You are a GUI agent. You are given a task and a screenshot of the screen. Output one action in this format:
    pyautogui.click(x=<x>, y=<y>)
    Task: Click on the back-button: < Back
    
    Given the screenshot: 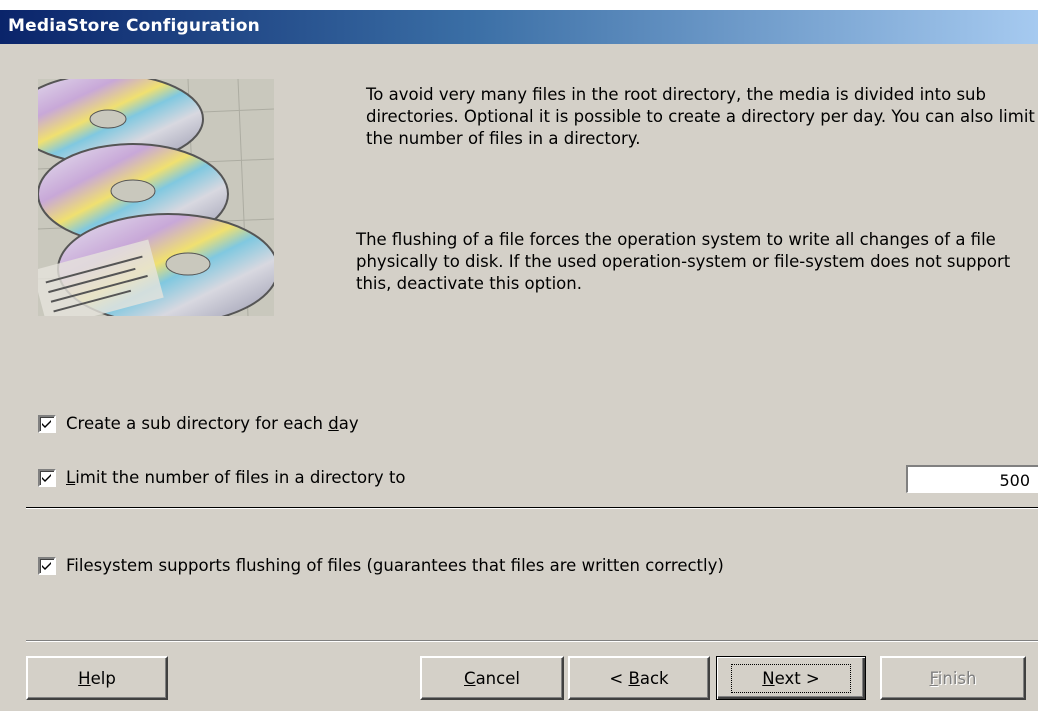 What is the action you would take?
    pyautogui.click(x=639, y=678)
    